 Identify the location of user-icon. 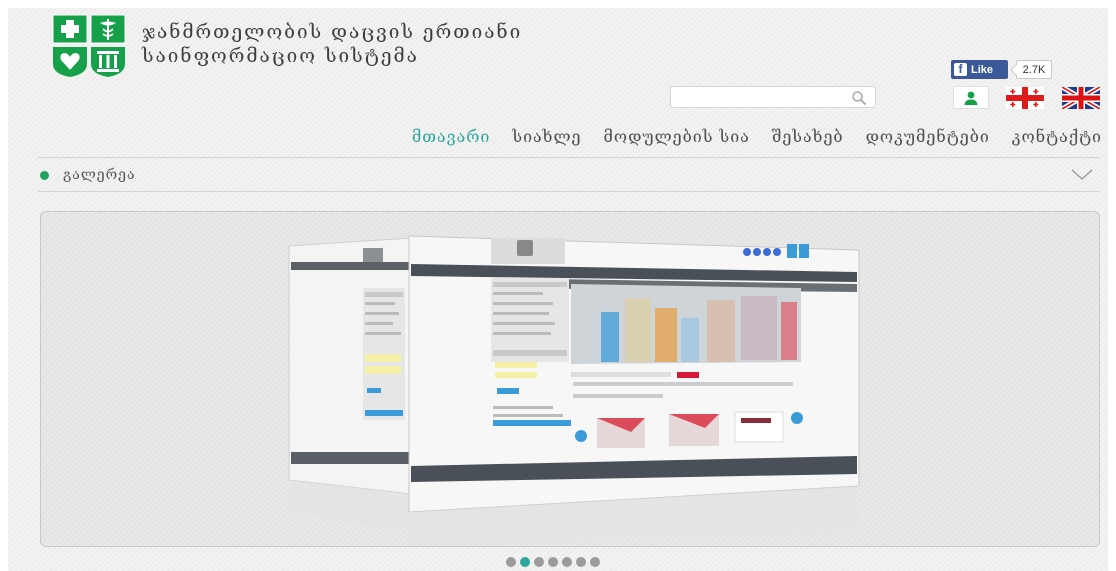
(971, 98).